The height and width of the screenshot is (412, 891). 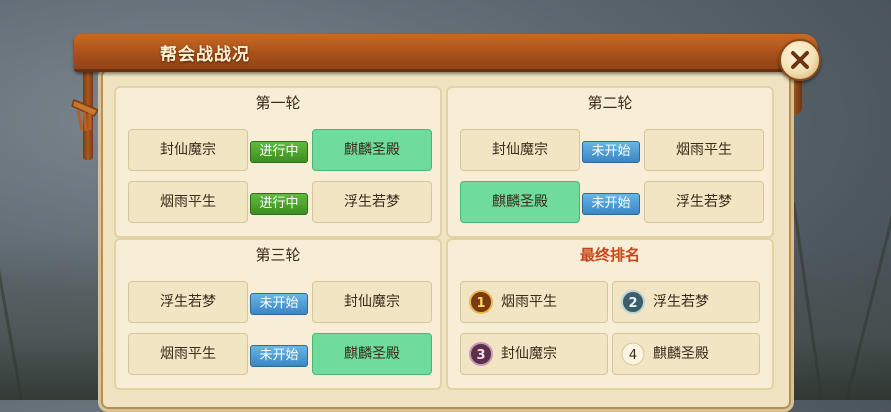 What do you see at coordinates (611, 204) in the screenshot?
I see `match-4-status-badge: 未开始` at bounding box center [611, 204].